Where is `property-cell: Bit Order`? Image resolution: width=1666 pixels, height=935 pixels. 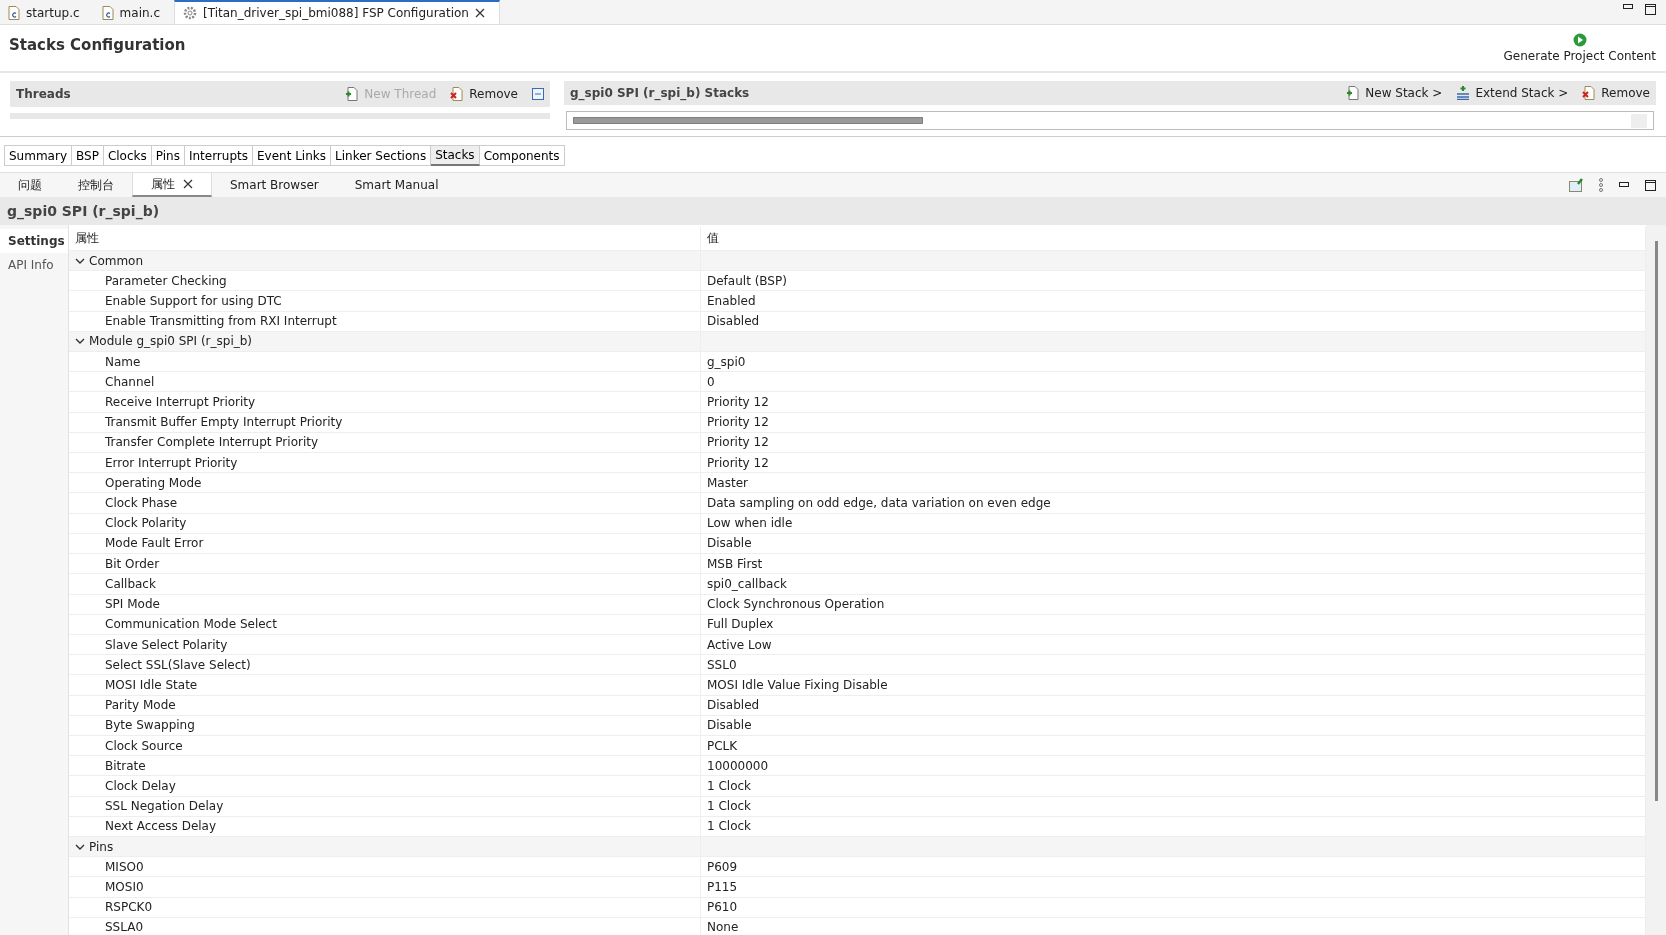
property-cell: Bit Order is located at coordinates (385, 564).